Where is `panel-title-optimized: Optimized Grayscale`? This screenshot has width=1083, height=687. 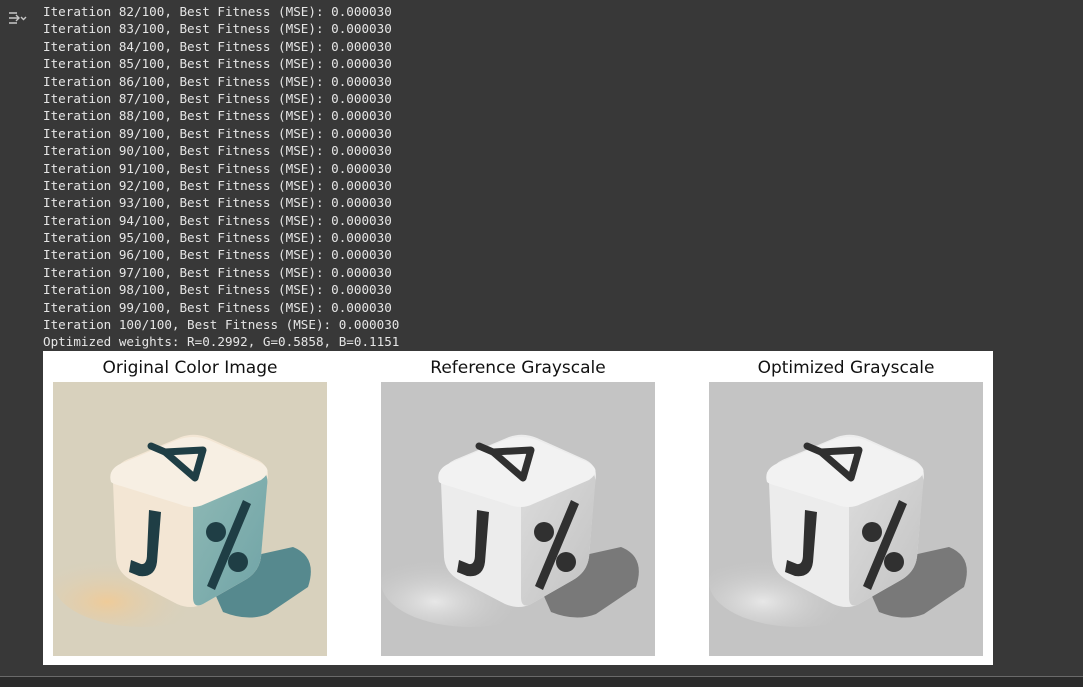
panel-title-optimized: Optimized Grayscale is located at coordinates (846, 368).